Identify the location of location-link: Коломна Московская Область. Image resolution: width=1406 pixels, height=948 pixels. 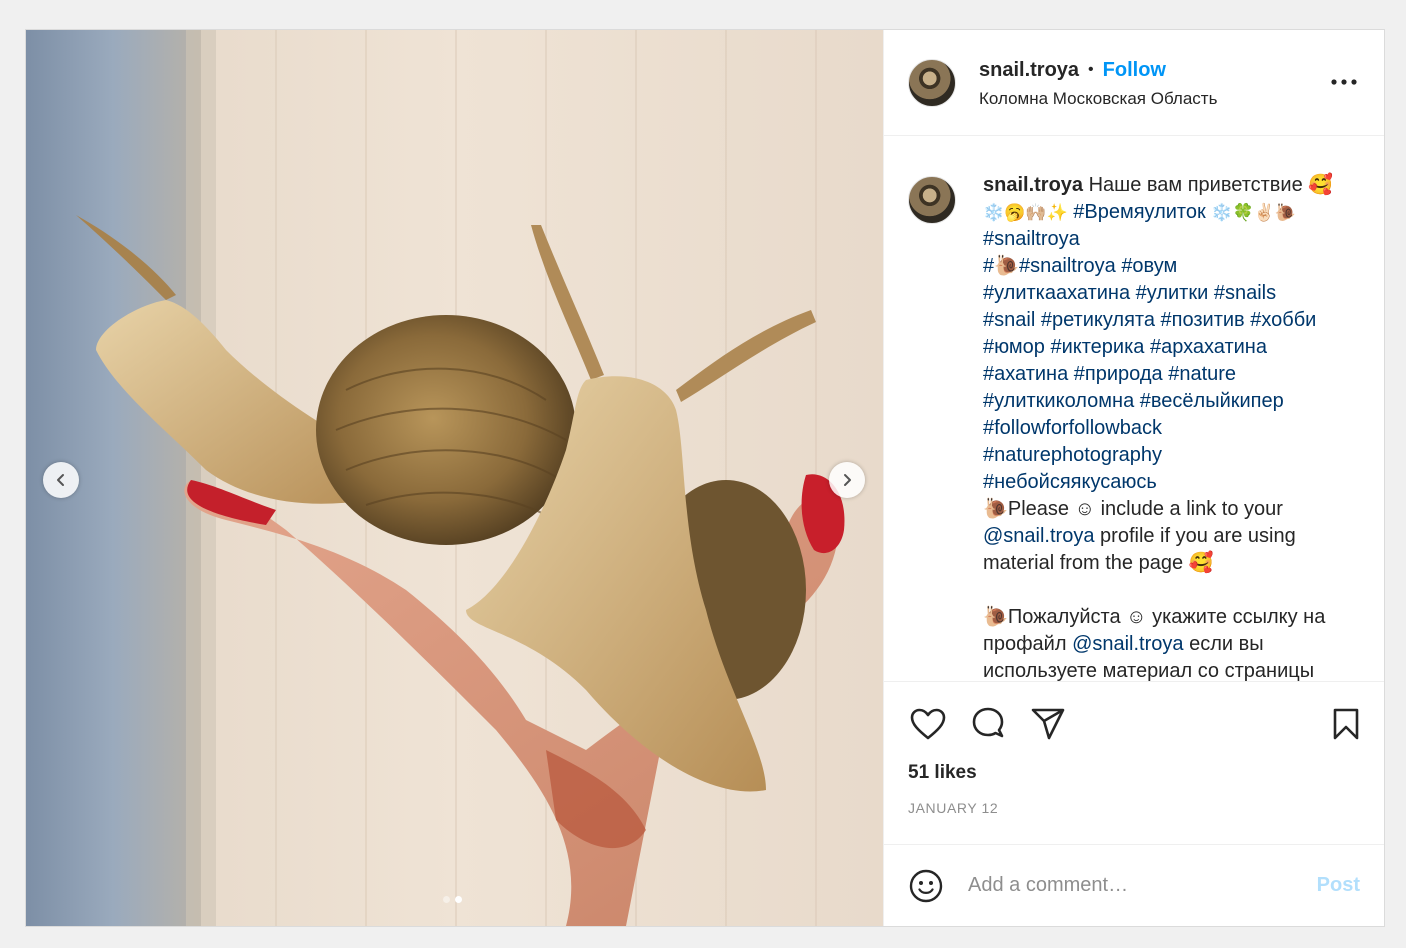
(1098, 99).